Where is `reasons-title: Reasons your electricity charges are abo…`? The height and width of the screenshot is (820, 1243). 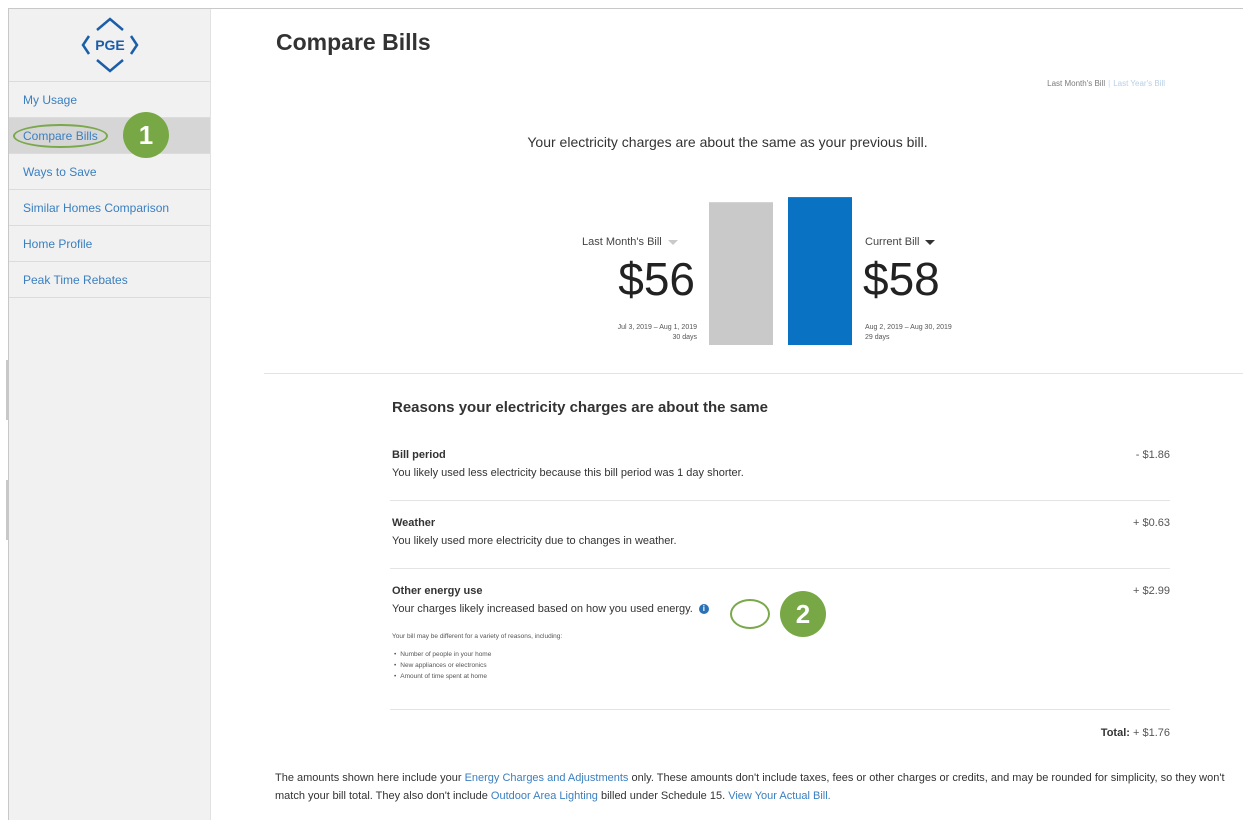 reasons-title: Reasons your electricity charges are abo… is located at coordinates (580, 407).